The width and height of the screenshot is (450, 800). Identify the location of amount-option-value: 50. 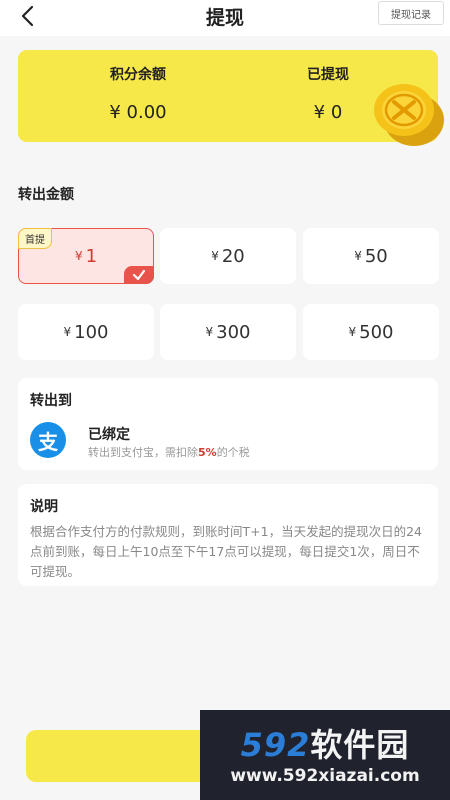
(376, 256).